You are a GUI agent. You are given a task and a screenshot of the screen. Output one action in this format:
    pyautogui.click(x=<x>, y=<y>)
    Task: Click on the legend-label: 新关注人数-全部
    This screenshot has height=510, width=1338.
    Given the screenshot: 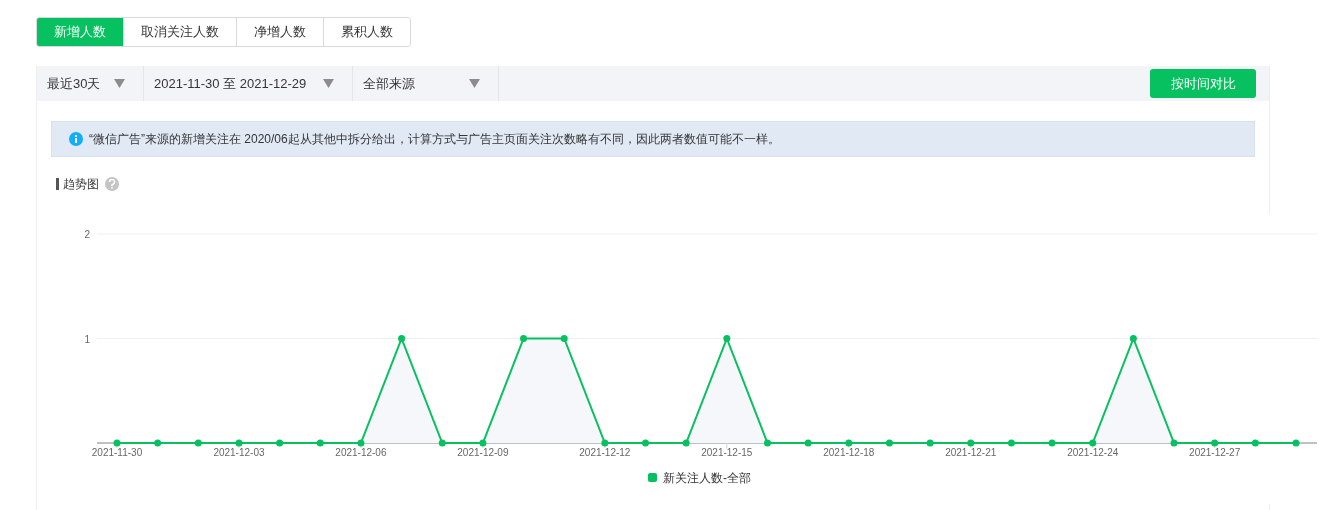 What is the action you would take?
    pyautogui.click(x=707, y=478)
    